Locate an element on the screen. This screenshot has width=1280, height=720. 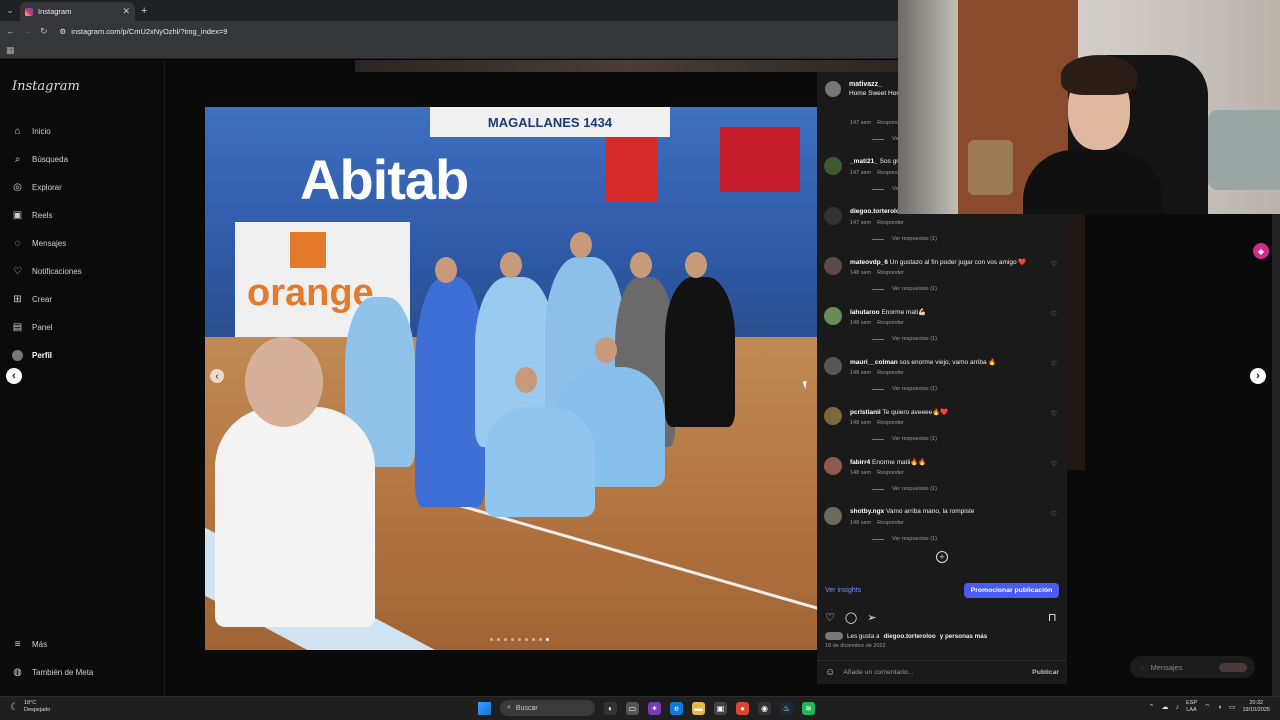
close-tab-icon: ✕ is located at coordinates (126, 11).